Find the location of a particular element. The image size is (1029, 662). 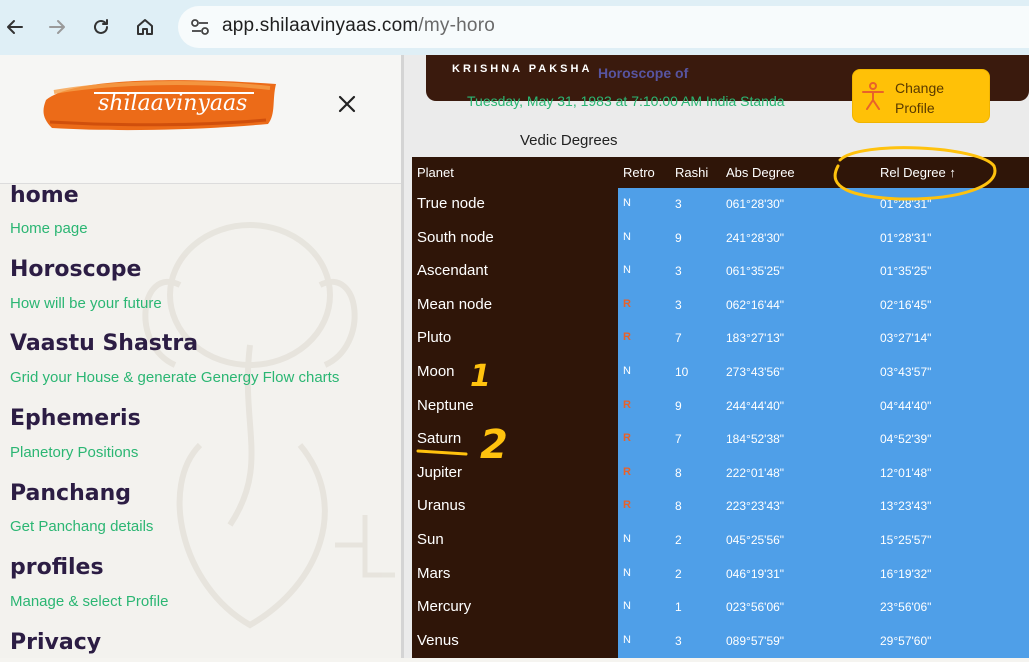

forward-button is located at coordinates (57, 27).